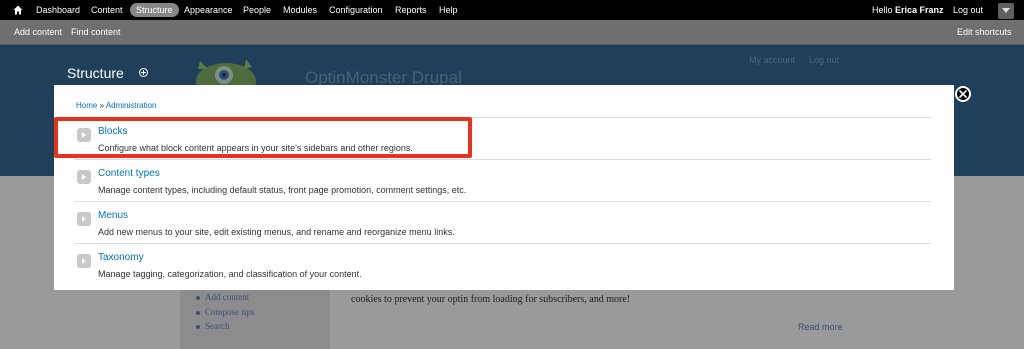 The width and height of the screenshot is (1024, 349). What do you see at coordinates (58, 10) in the screenshot?
I see `toolbar-item-dashboard: Dashboard` at bounding box center [58, 10].